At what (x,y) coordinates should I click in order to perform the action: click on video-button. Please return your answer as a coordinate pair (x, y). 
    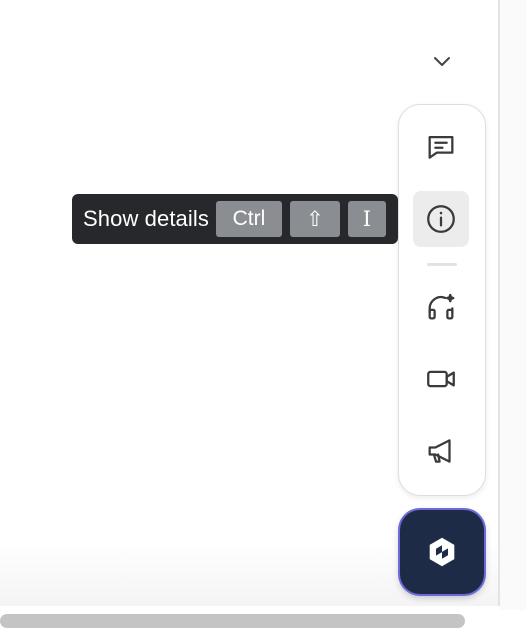
    Looking at the image, I should click on (441, 379).